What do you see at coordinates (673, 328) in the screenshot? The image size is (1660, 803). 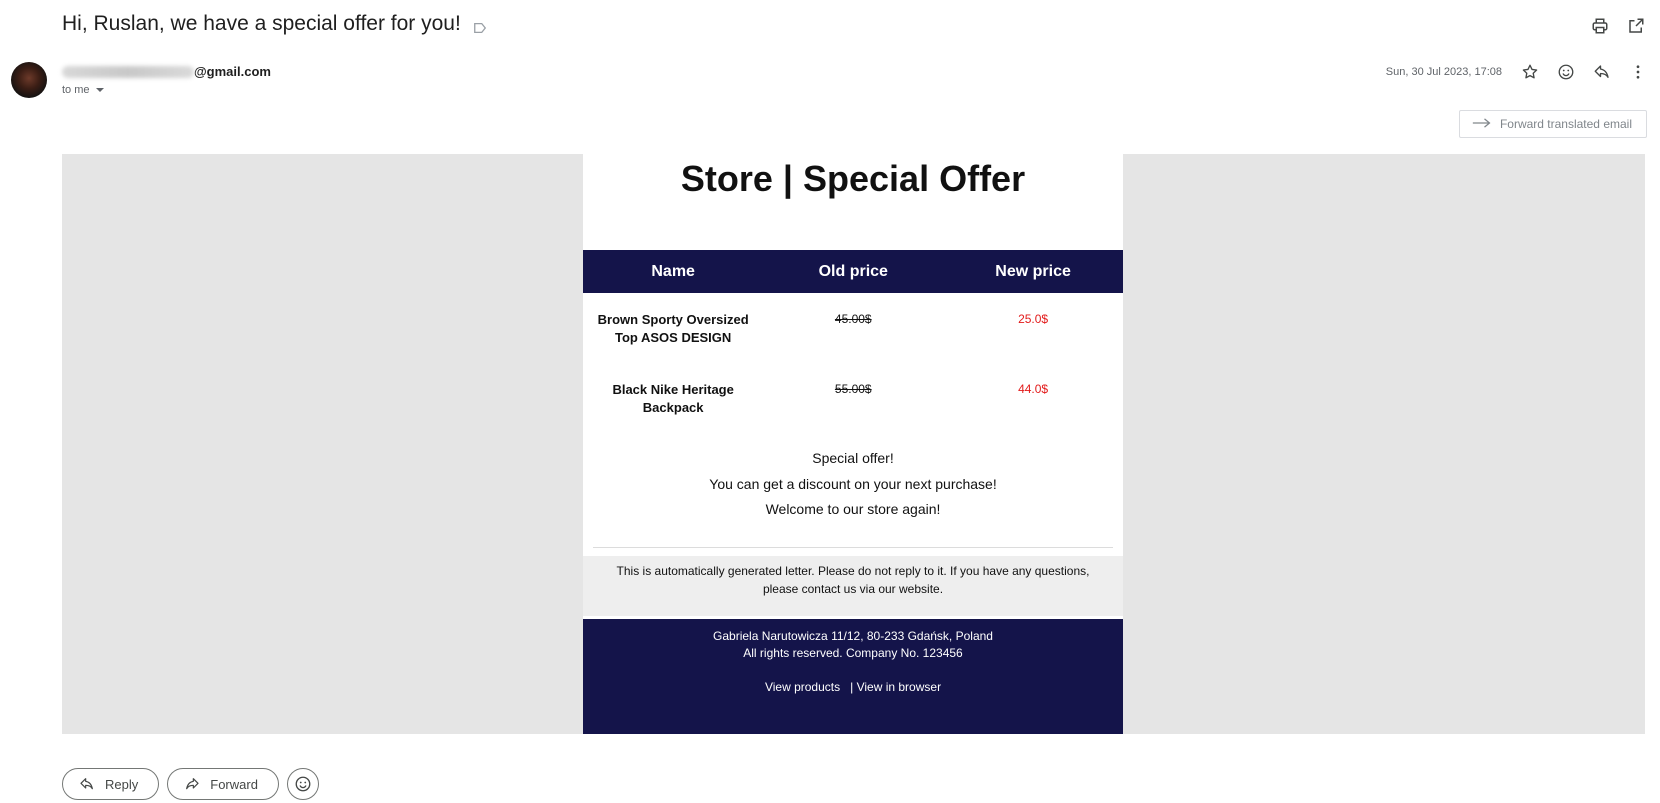 I see `product-name: Brown Sporty Oversized Top ASOS DESIGN` at bounding box center [673, 328].